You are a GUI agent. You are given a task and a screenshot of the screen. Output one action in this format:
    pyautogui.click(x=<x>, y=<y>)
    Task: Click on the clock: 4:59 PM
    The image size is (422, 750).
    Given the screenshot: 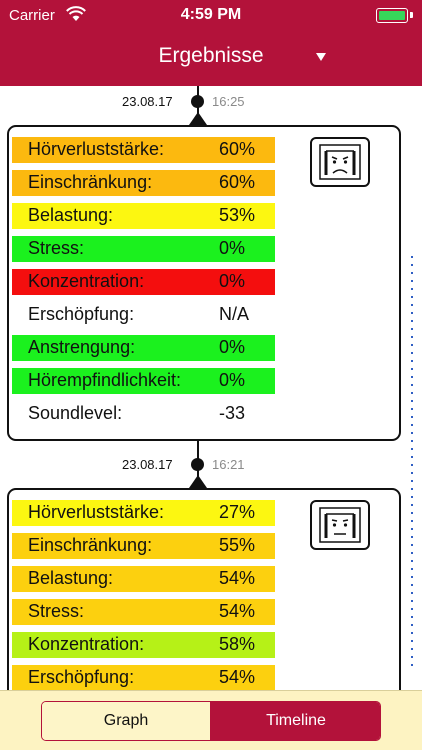 What is the action you would take?
    pyautogui.click(x=211, y=14)
    